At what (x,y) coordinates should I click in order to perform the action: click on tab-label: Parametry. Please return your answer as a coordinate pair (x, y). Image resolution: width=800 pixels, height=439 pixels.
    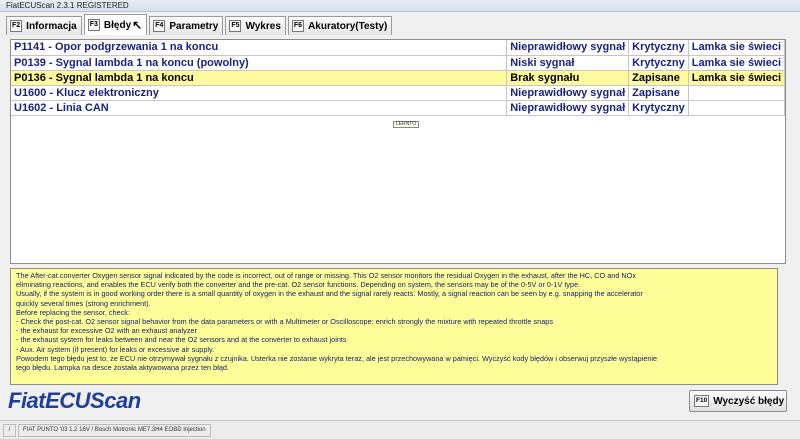
    Looking at the image, I should click on (194, 26).